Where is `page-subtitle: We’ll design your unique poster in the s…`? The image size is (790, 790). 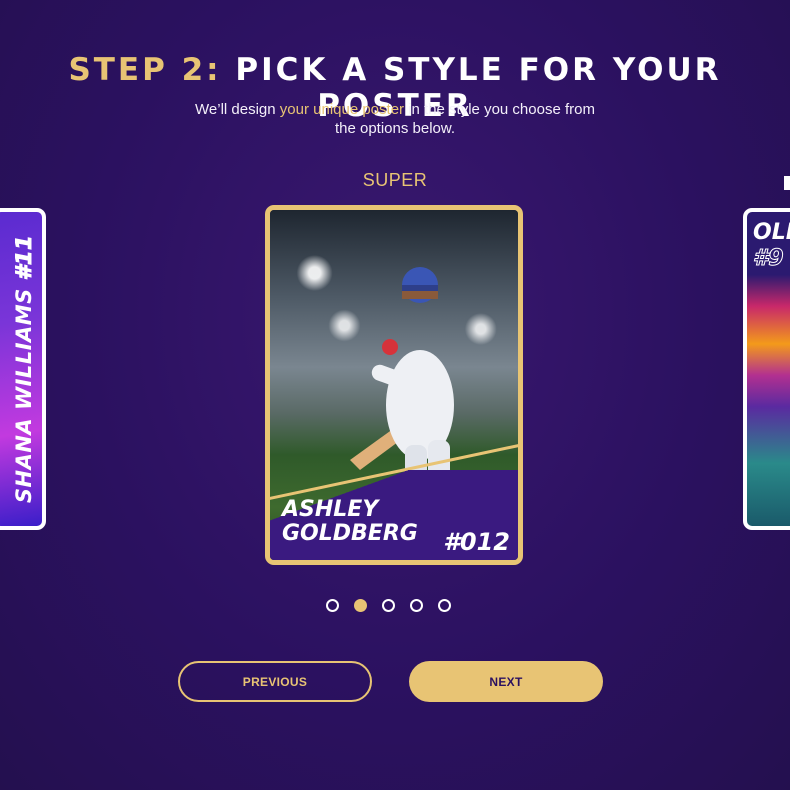
page-subtitle: We’ll design your unique poster in the s… is located at coordinates (395, 119).